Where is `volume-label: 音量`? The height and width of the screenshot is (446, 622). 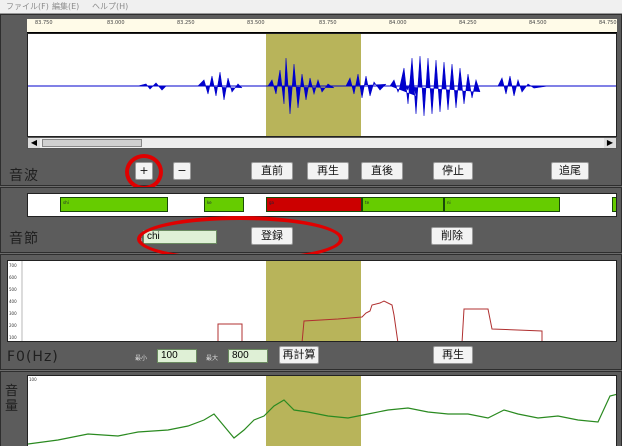
volume-label: 音量 is located at coordinates (12, 399).